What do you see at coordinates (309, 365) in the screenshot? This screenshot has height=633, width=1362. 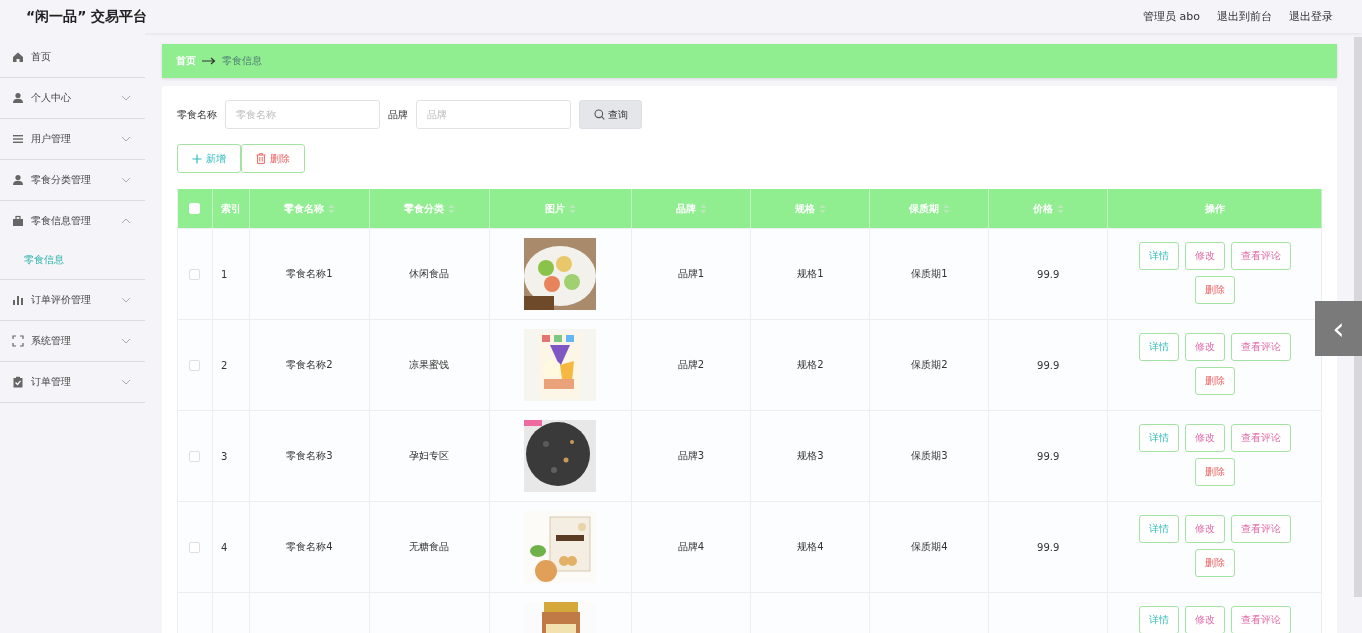 I see `table-cell: 零食名称2` at bounding box center [309, 365].